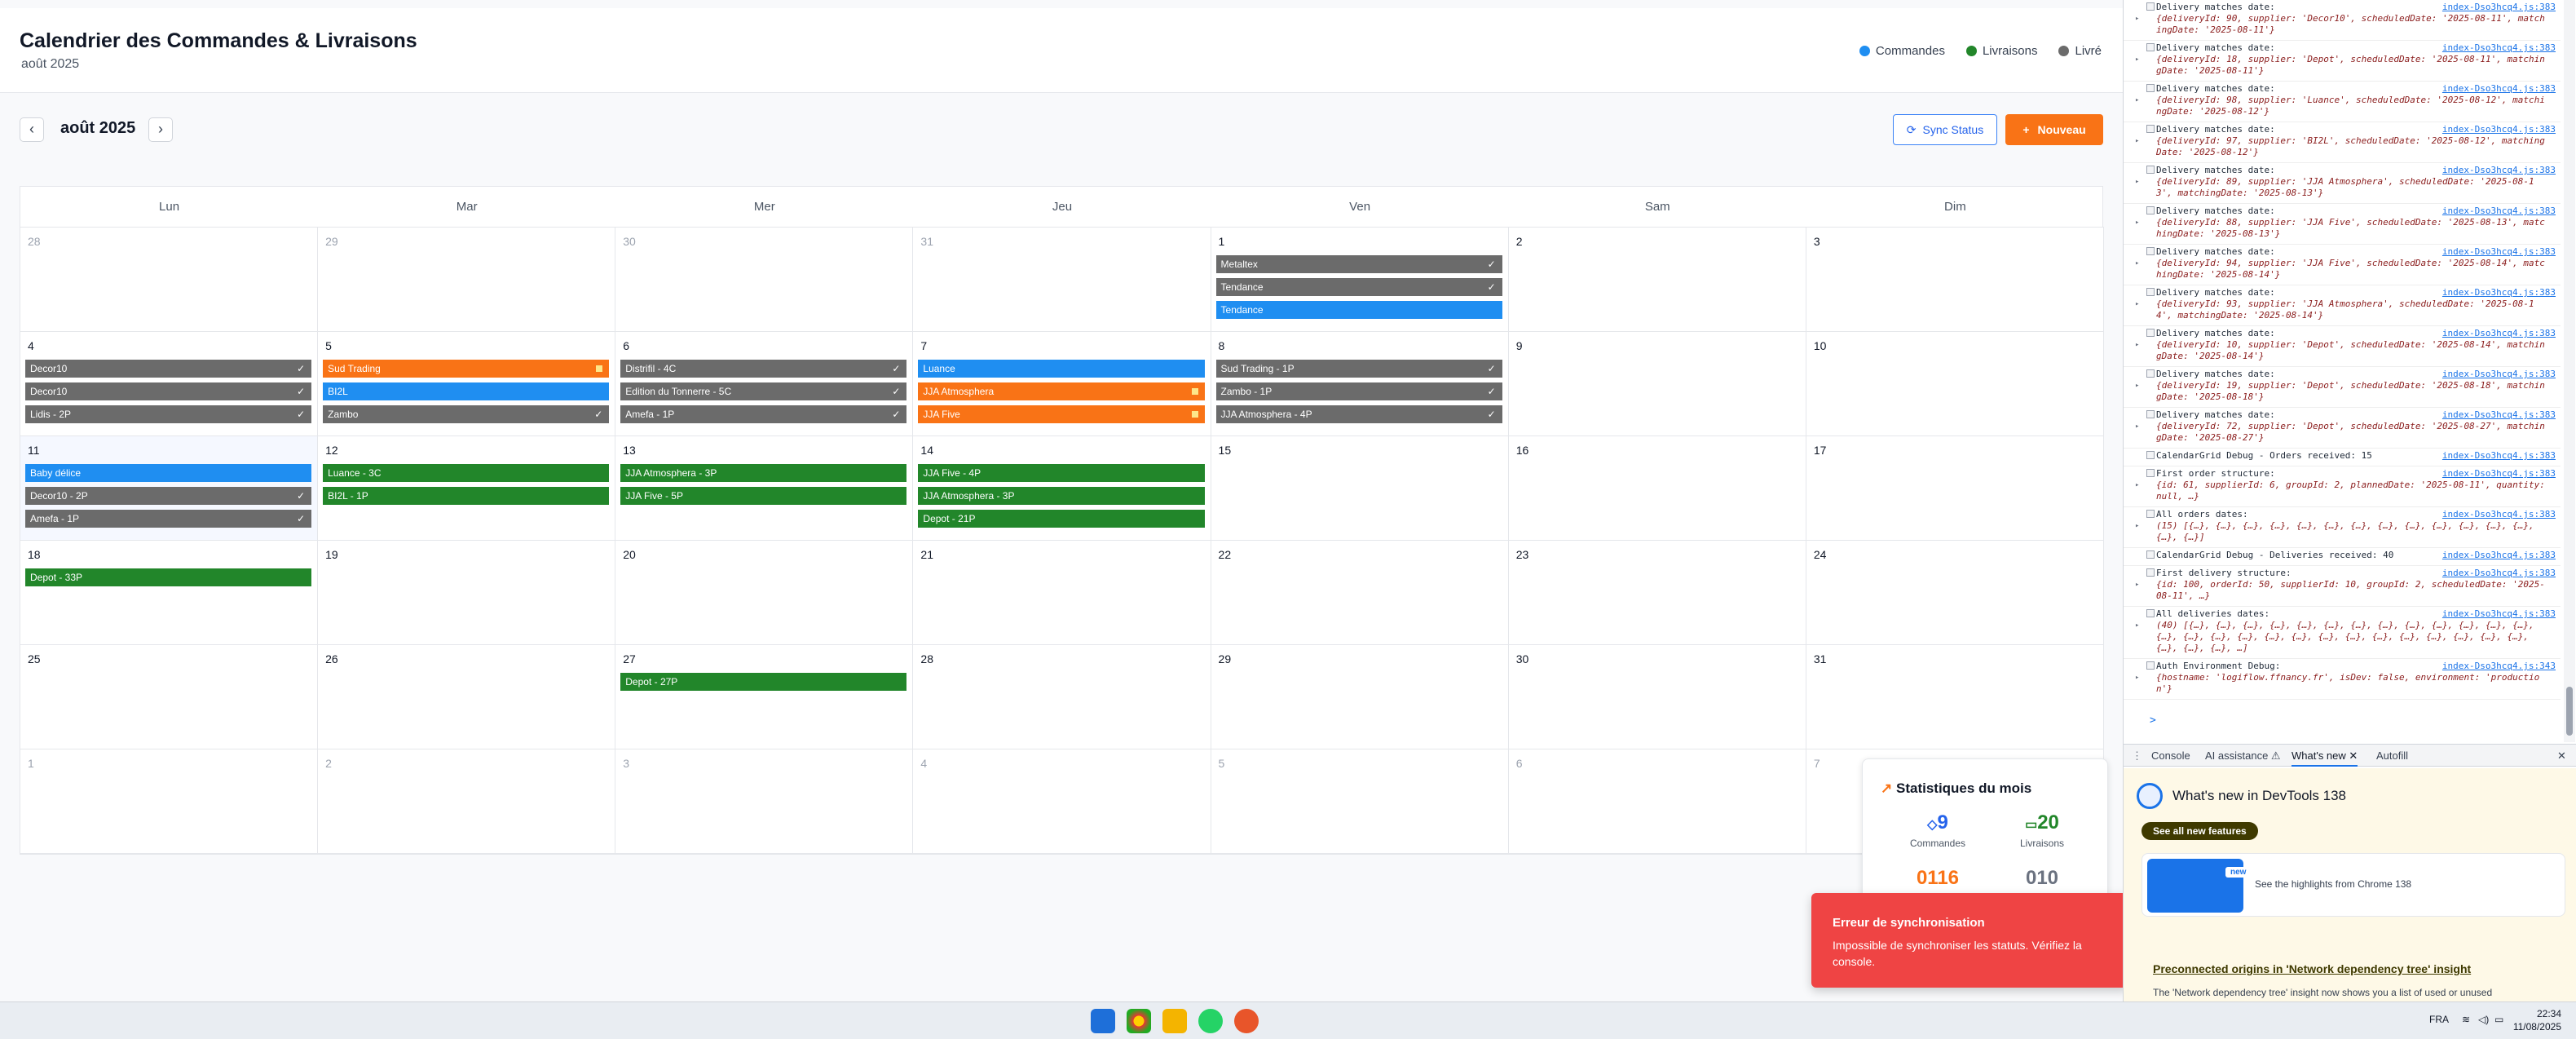  I want to click on wifi-icon: ≋, so click(2466, 1019).